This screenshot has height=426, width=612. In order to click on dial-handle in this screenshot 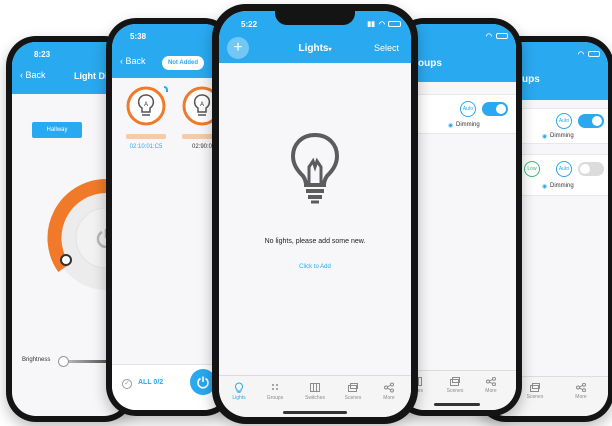, I will do `click(66, 260)`.